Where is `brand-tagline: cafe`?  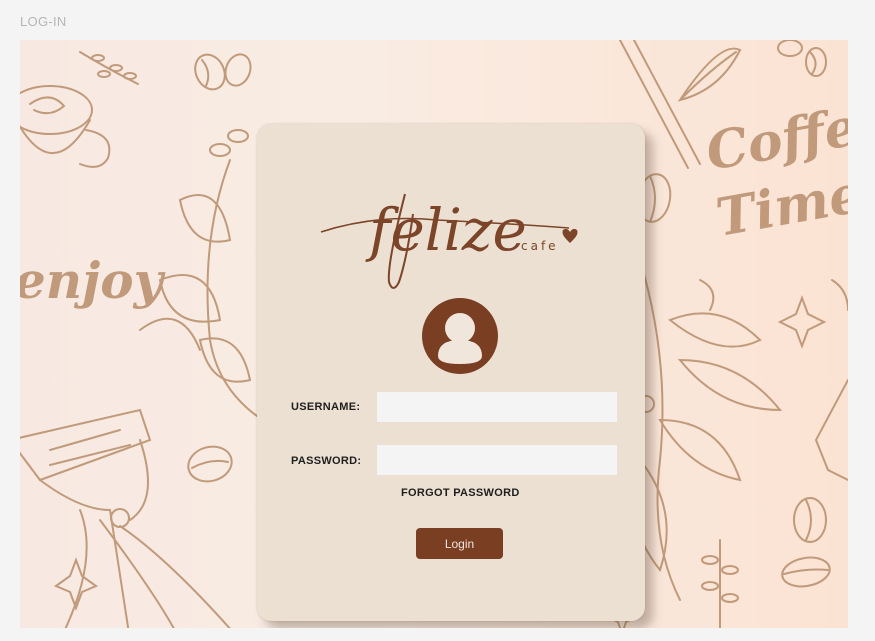 brand-tagline: cafe is located at coordinates (540, 246).